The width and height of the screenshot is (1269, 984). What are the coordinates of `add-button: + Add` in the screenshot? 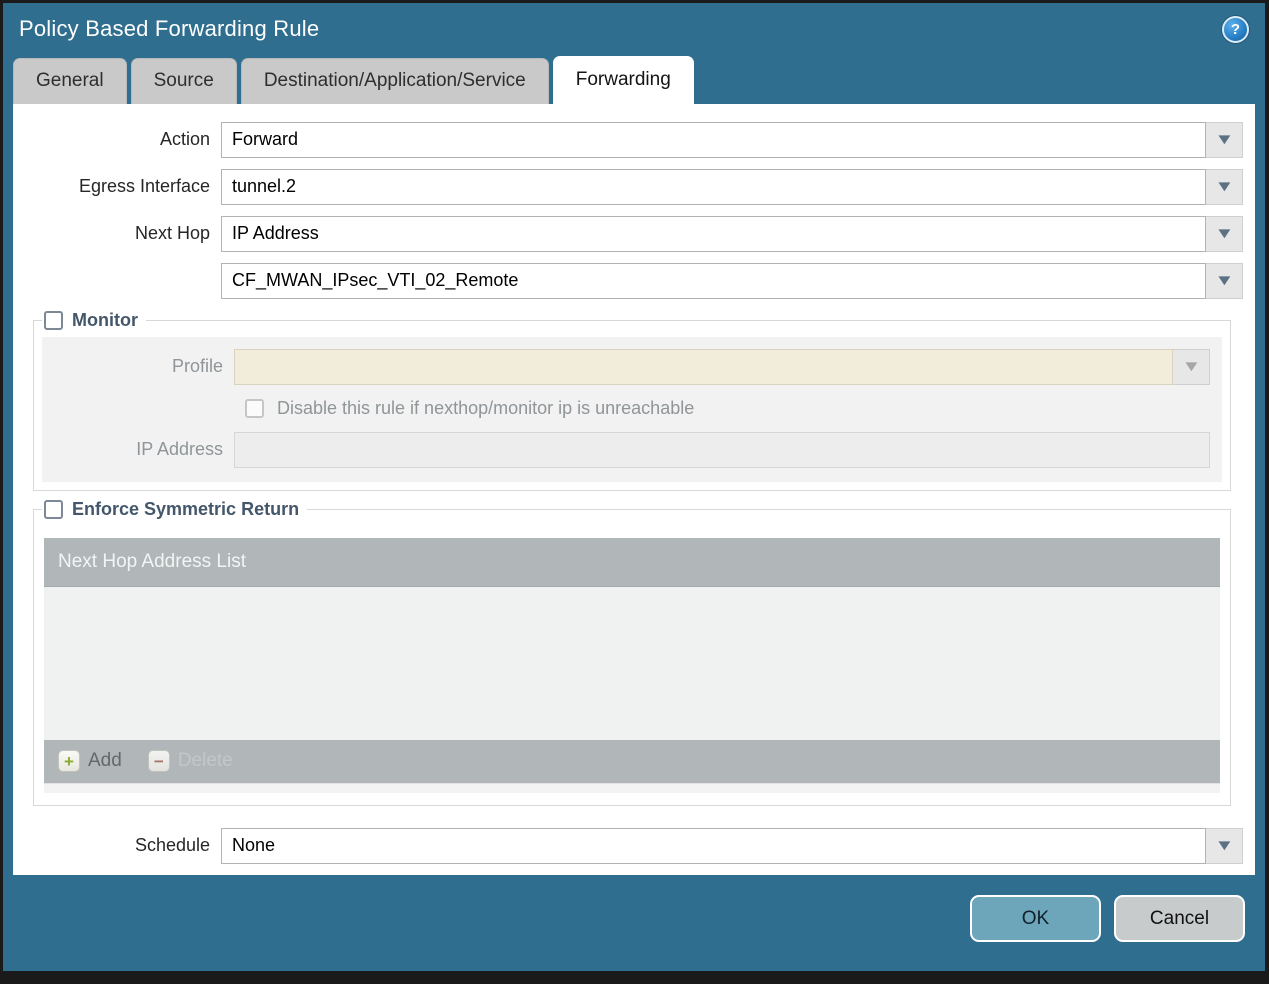 It's located at (90, 761).